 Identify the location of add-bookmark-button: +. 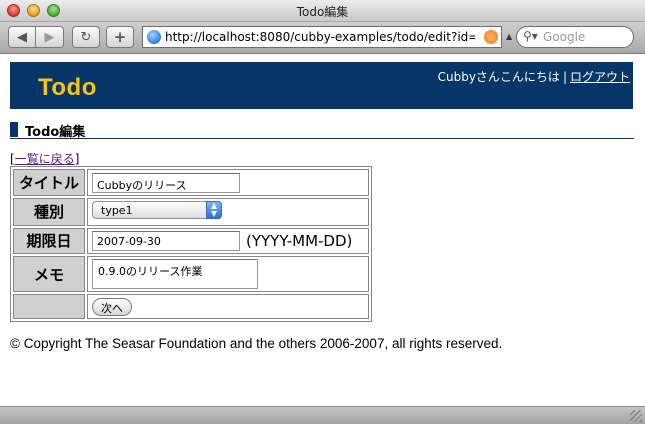
(120, 37).